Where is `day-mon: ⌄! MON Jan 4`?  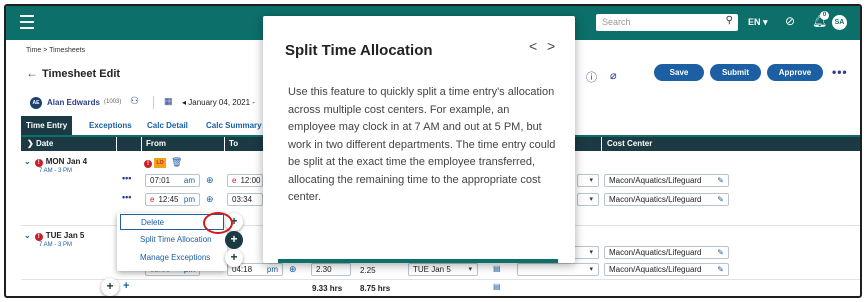
day-mon: ⌄! MON Jan 4 is located at coordinates (55, 162).